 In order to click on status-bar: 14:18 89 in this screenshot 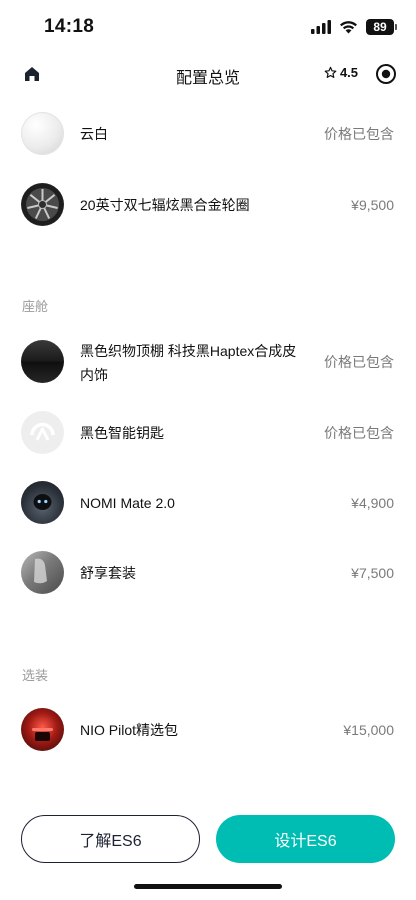, I will do `click(208, 26)`.